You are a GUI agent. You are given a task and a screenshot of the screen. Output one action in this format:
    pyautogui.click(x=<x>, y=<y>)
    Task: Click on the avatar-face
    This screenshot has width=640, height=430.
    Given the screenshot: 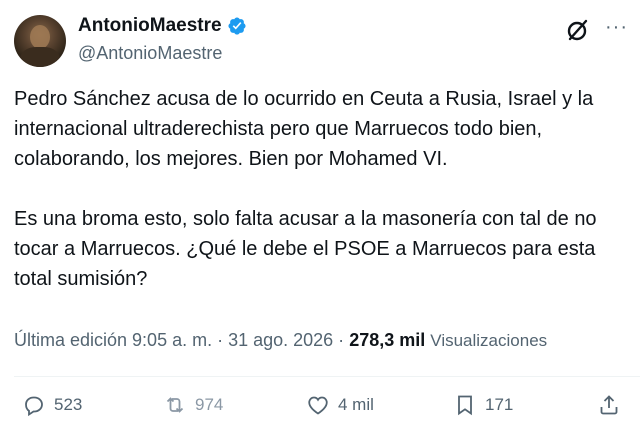 What is the action you would take?
    pyautogui.click(x=40, y=37)
    